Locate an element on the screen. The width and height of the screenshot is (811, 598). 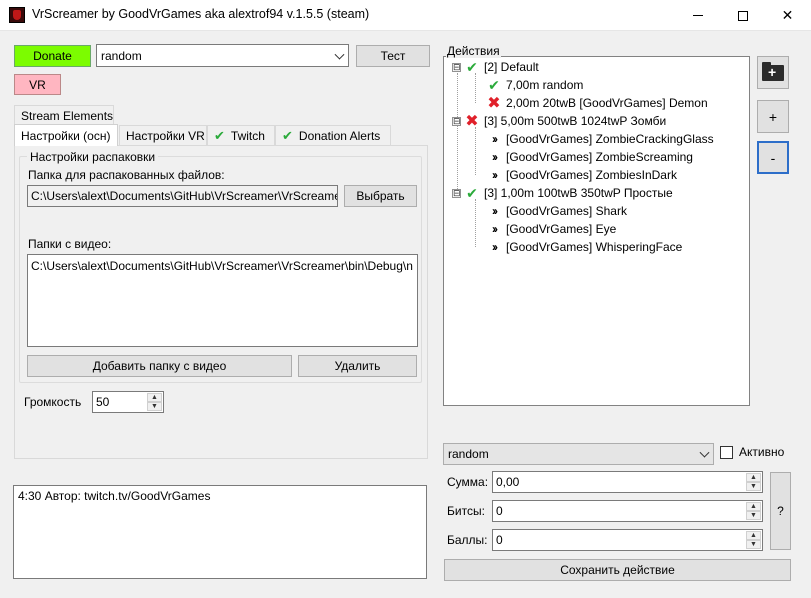
action-scream-select-value: random is located at coordinates (468, 454).